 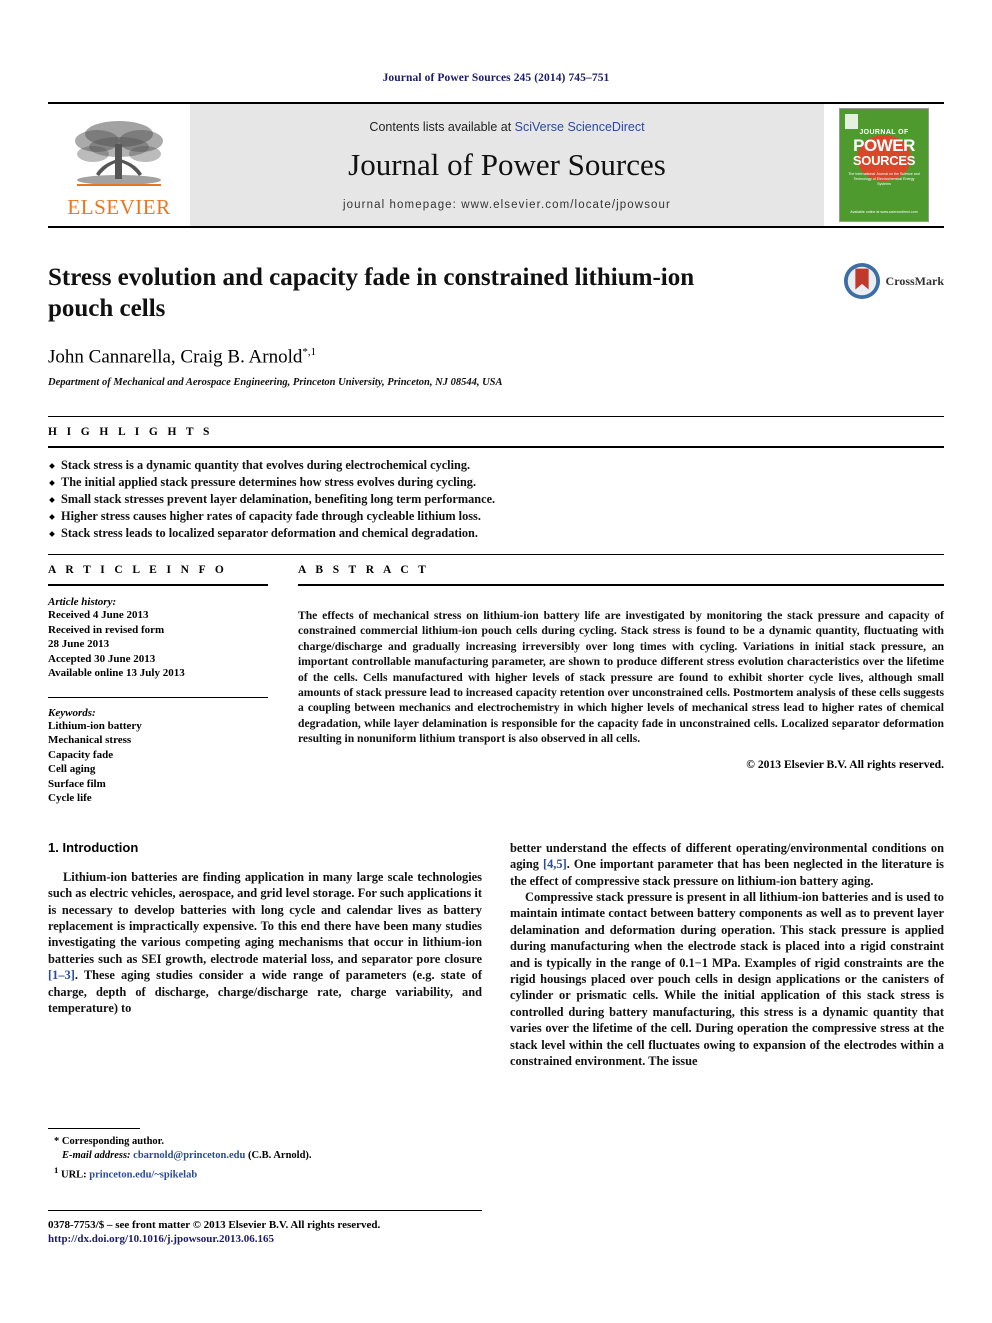 What do you see at coordinates (861, 281) in the screenshot?
I see `crossmark-icon` at bounding box center [861, 281].